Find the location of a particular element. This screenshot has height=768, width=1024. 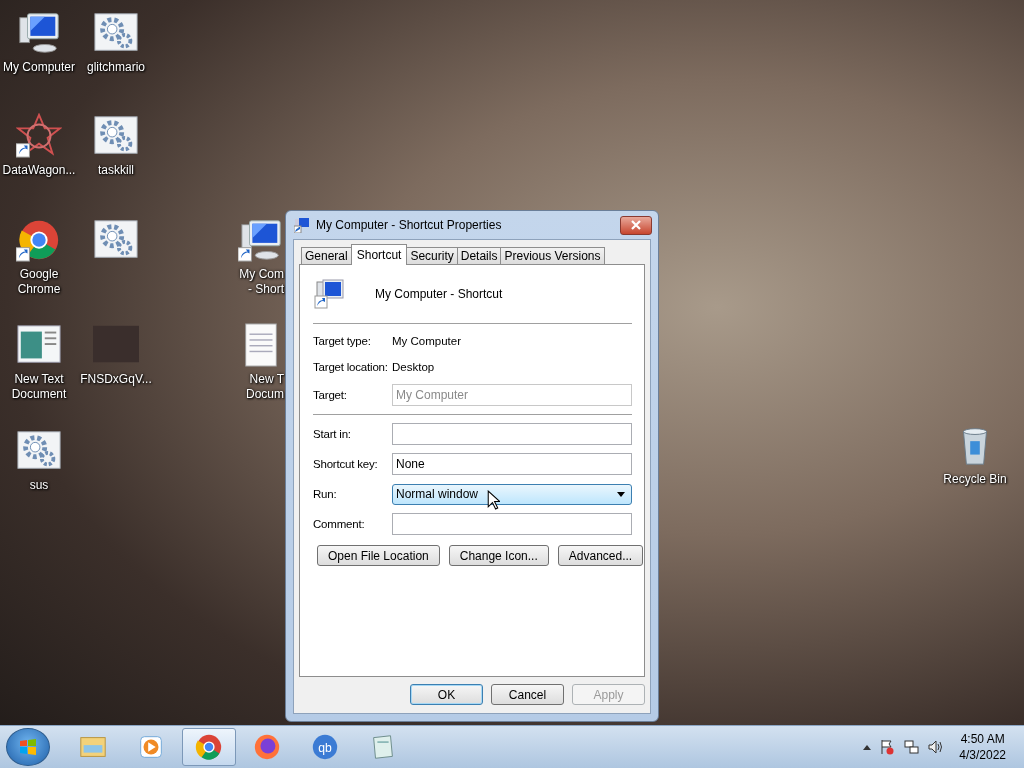

taskbar-button: qb is located at coordinates (325, 747).